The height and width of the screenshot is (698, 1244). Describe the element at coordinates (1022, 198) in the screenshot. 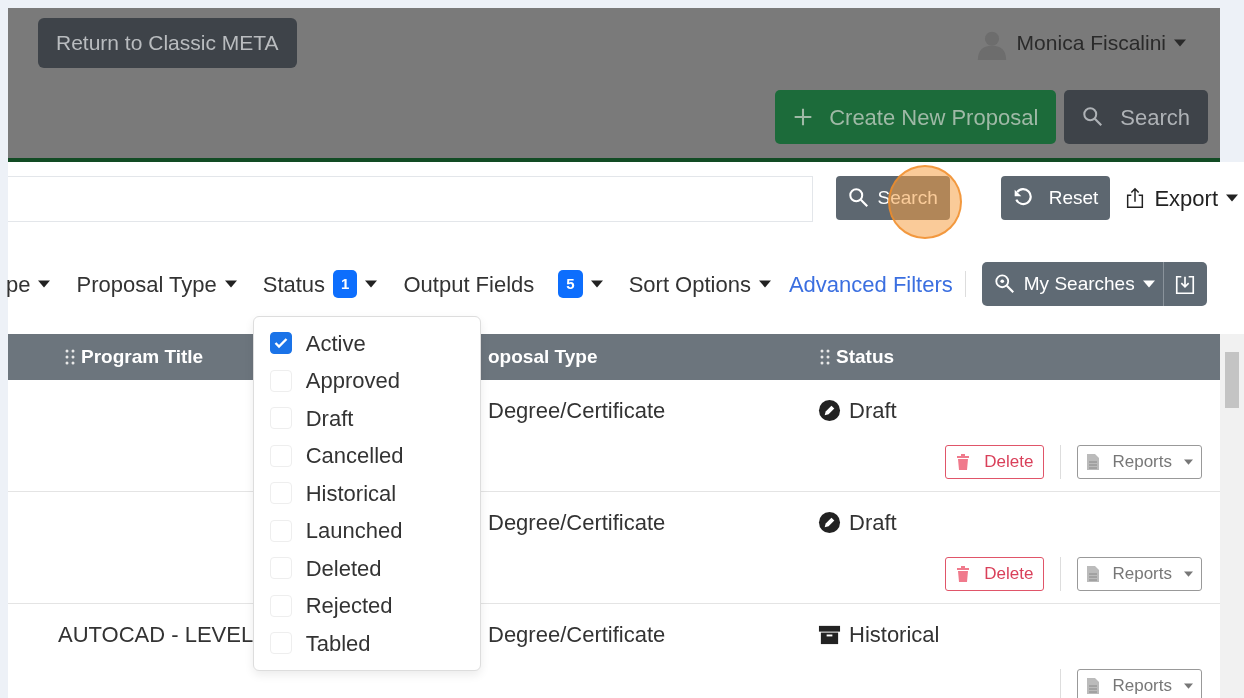

I see `reset-icon` at that location.